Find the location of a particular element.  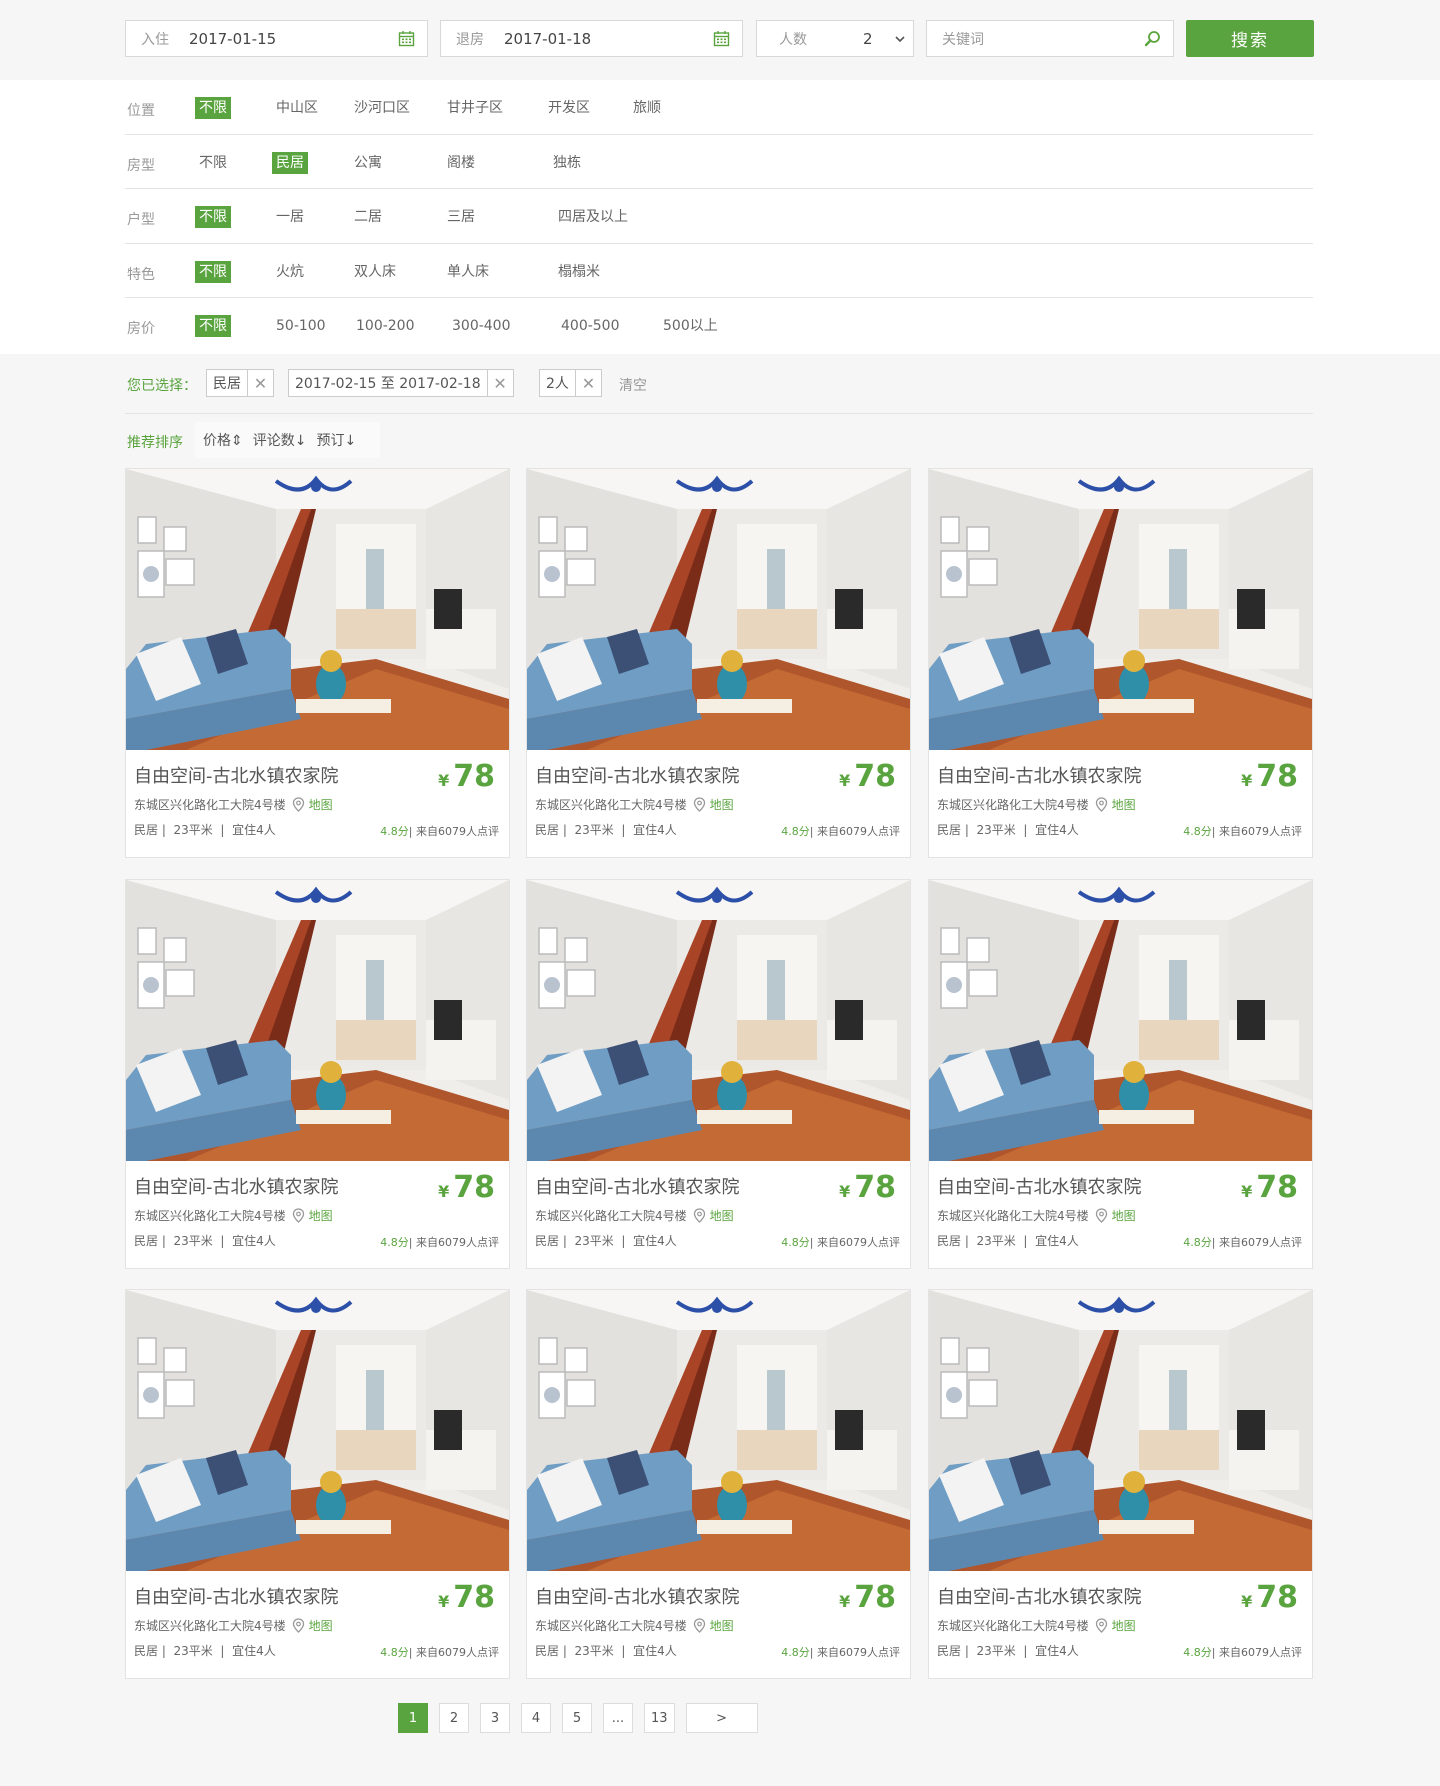

page-button: 3 is located at coordinates (495, 1718).